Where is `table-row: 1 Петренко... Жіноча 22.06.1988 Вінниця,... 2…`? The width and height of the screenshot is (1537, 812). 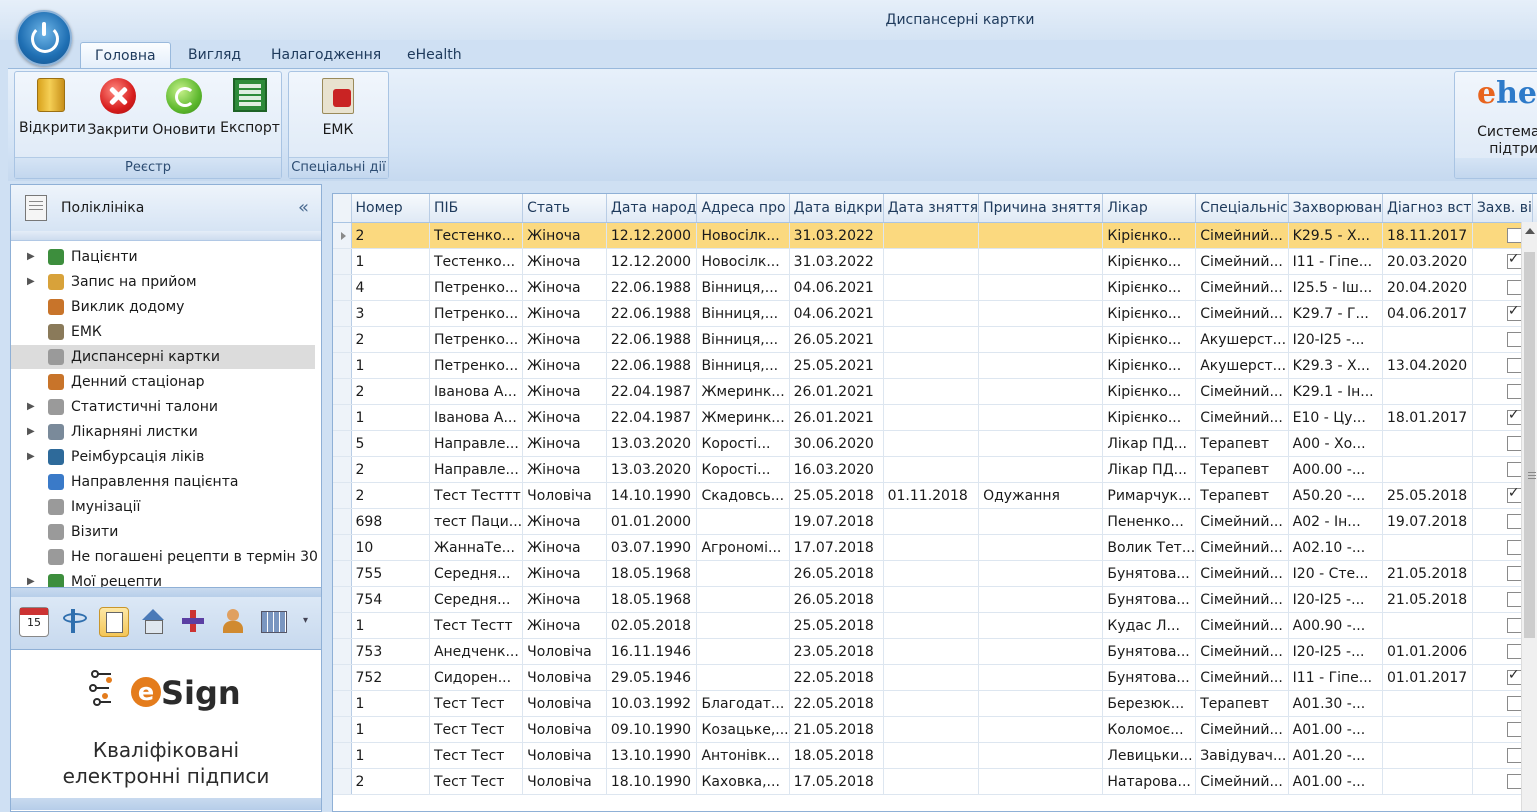
table-row: 1 Петренко... Жіноча 22.06.1988 Вінниця,... 2… is located at coordinates (935, 365).